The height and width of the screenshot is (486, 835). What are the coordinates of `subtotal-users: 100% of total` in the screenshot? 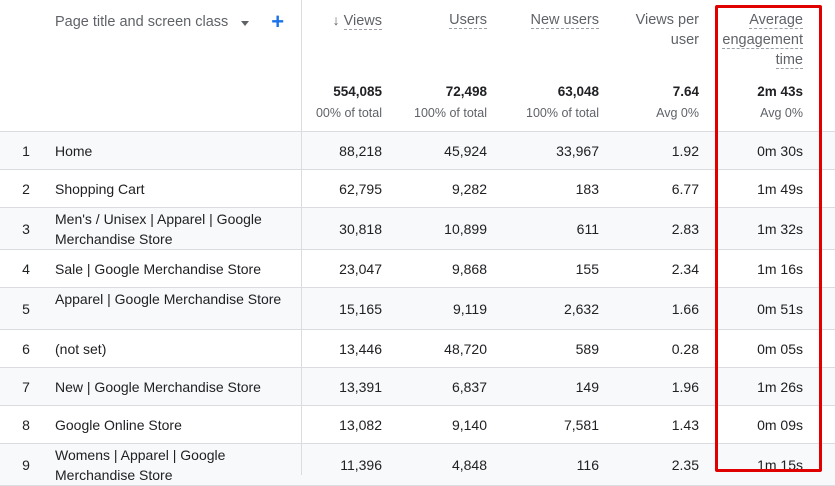 It's located at (450, 113).